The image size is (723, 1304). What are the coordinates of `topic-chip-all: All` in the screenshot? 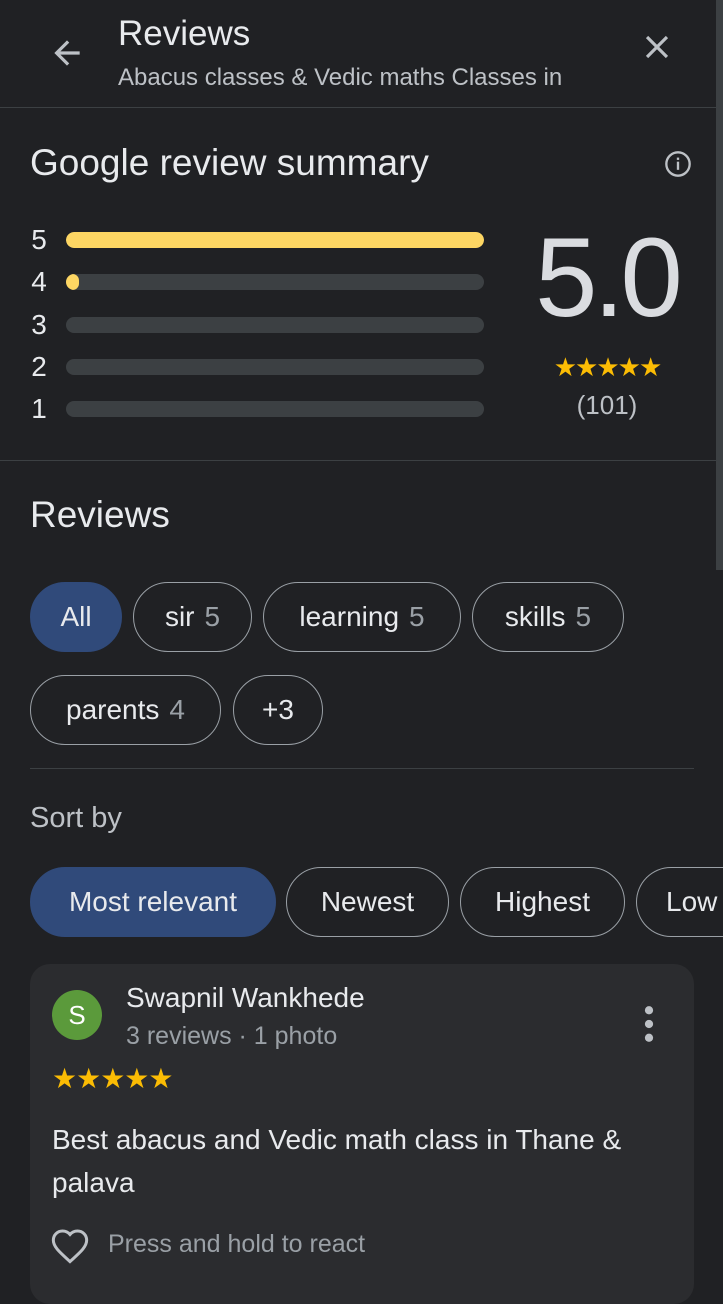 It's located at (76, 617).